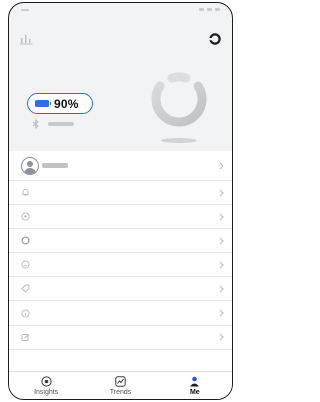 The image size is (320, 402). Describe the element at coordinates (25, 264) in the screenshot. I see `smile-icon` at that location.